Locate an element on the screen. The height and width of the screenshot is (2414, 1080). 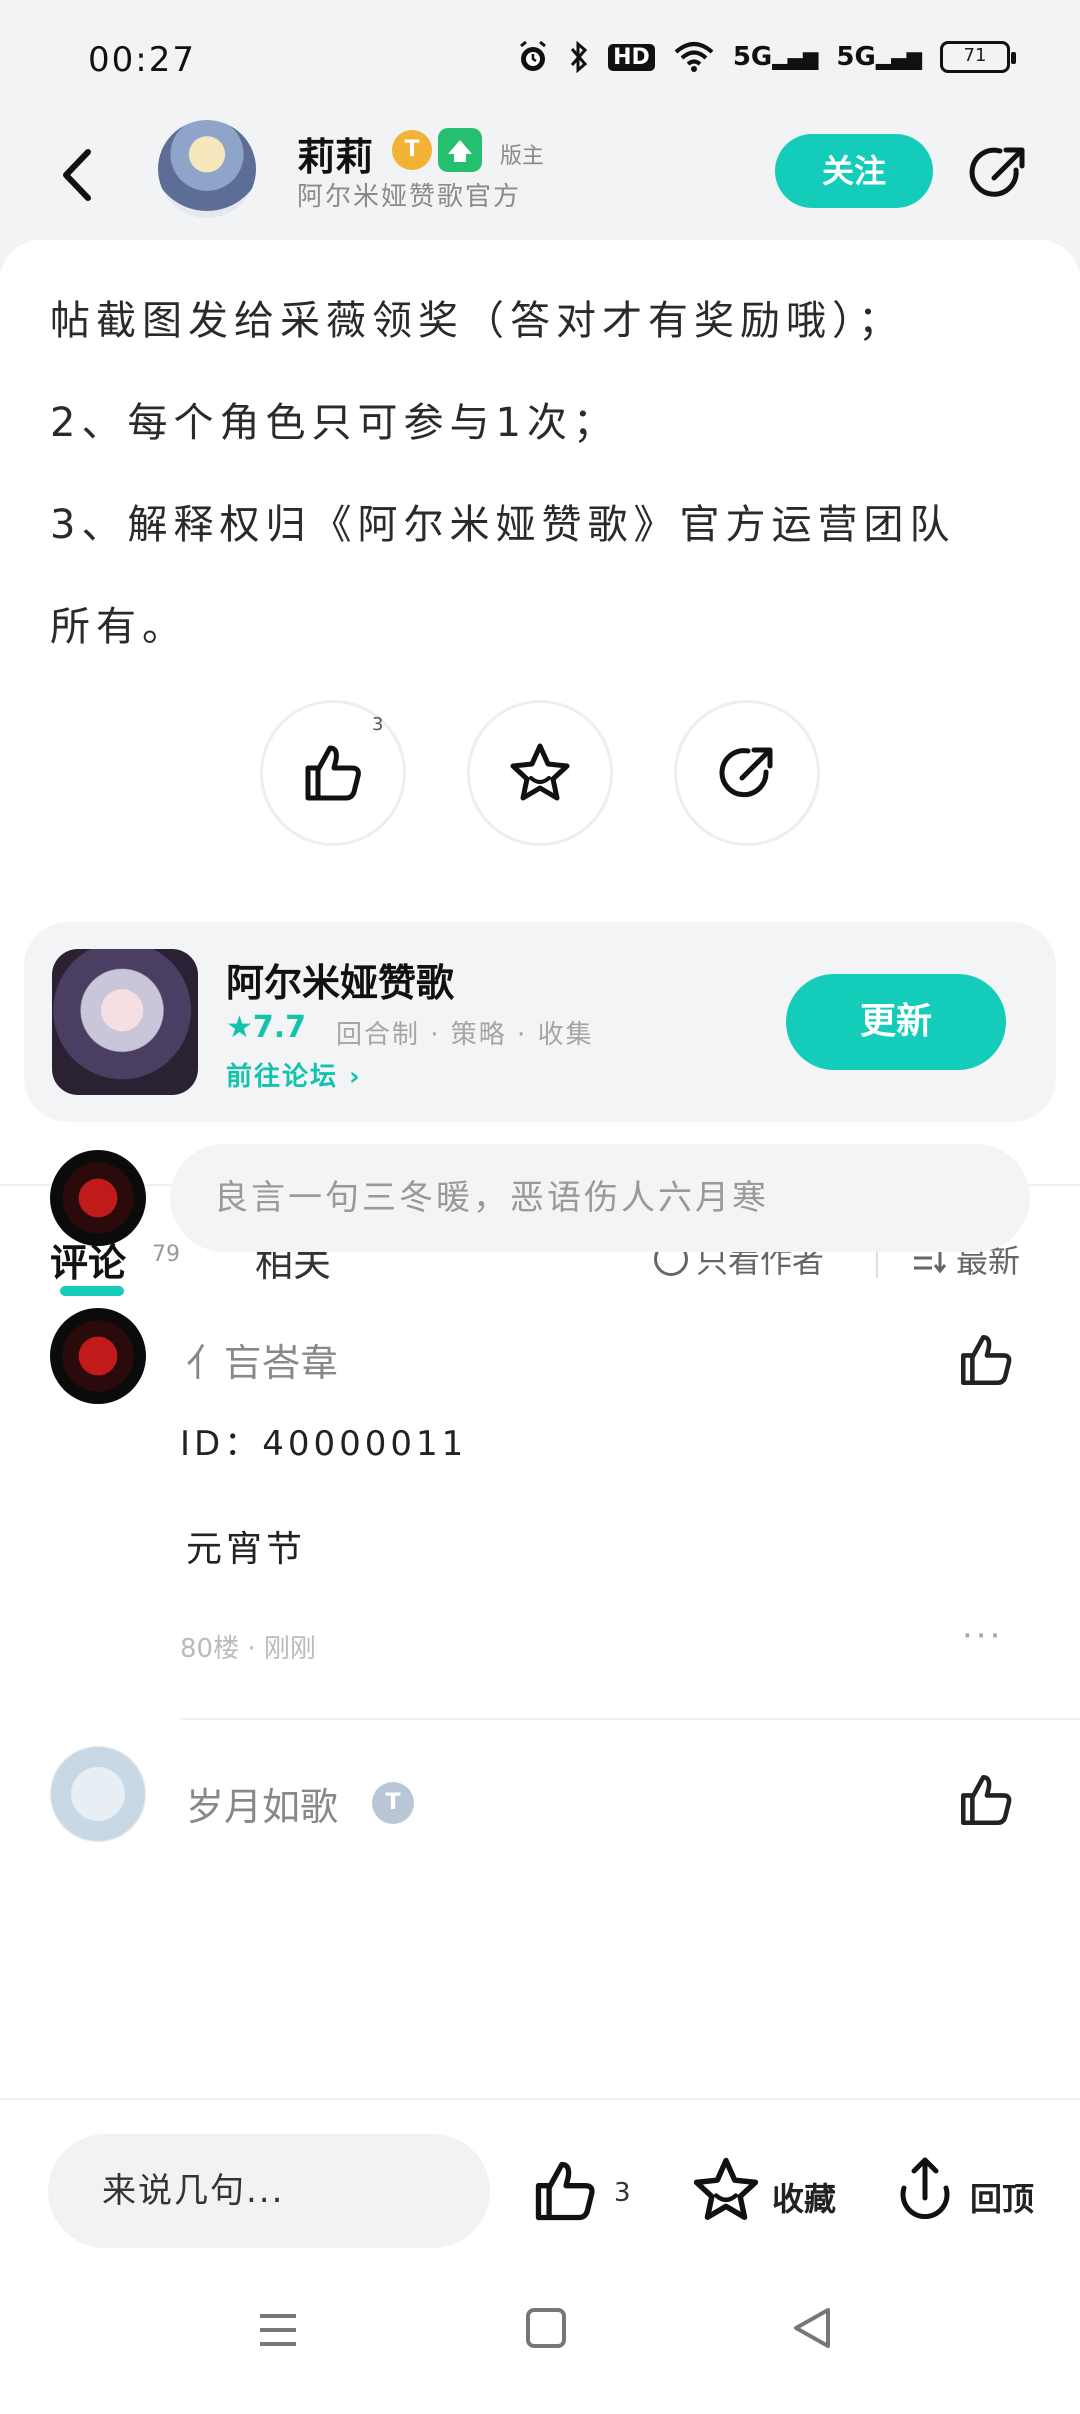
comment-count: 79 is located at coordinates (166, 1254).